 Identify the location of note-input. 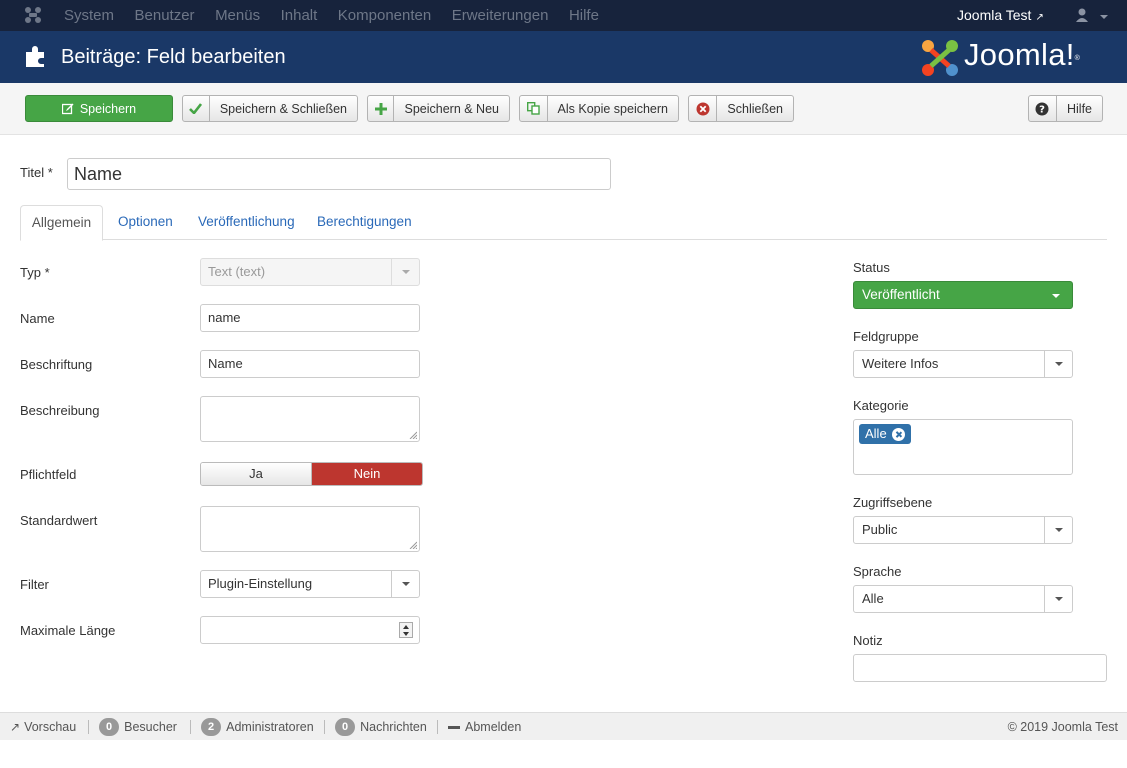
(980, 668).